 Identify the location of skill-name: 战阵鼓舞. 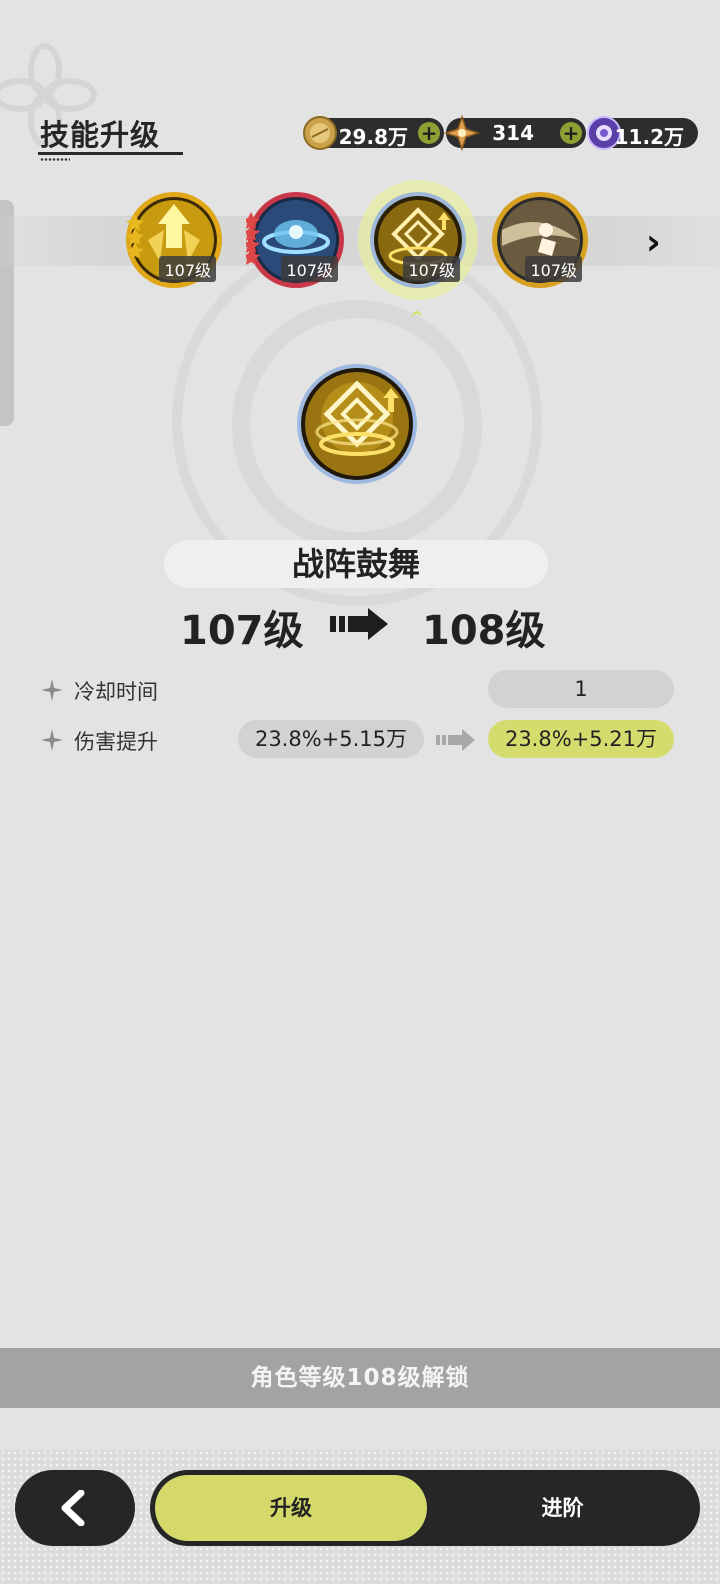
(356, 564).